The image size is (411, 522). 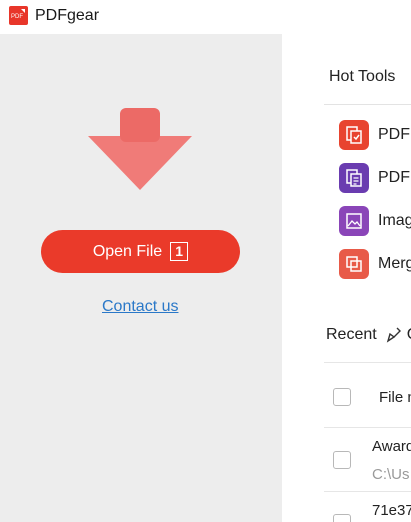 I want to click on svg-text: PDF, so click(x=17, y=17).